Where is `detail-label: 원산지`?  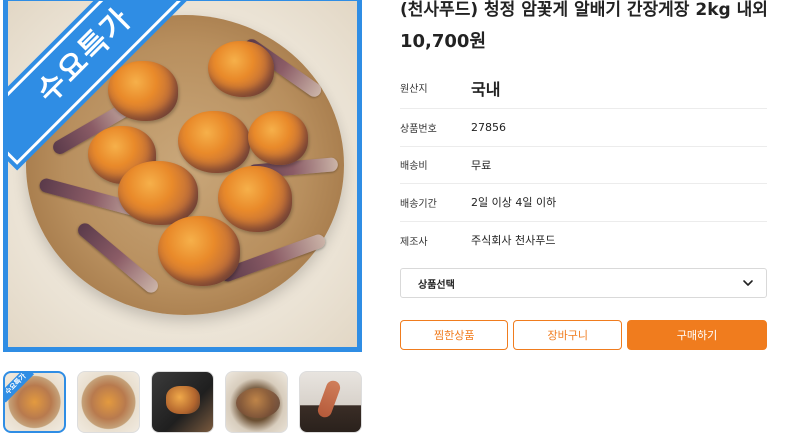 detail-label: 원산지 is located at coordinates (414, 89).